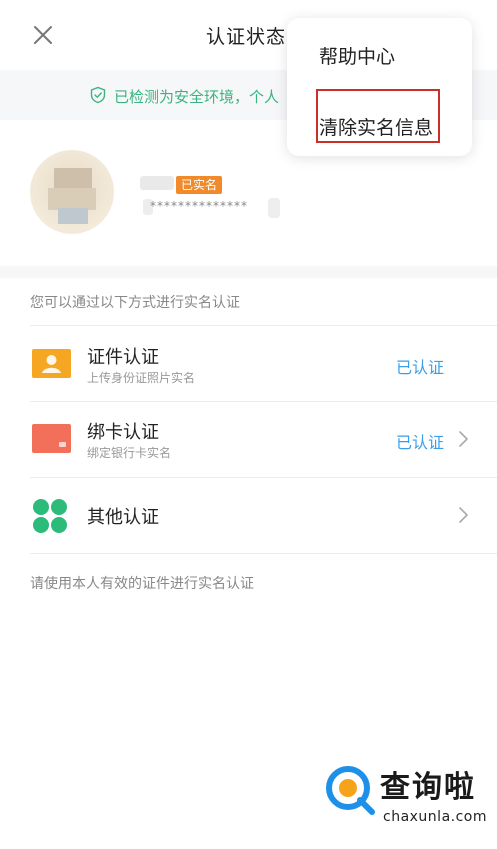 The image size is (497, 849). Describe the element at coordinates (142, 584) in the screenshot. I see `footer-note: 请使用本人有效的证件进行实名认证` at that location.